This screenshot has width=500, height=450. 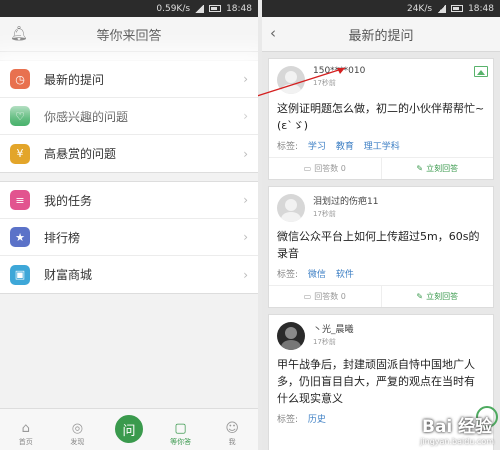 I want to click on page-title: 最新的提问, so click(x=381, y=36).